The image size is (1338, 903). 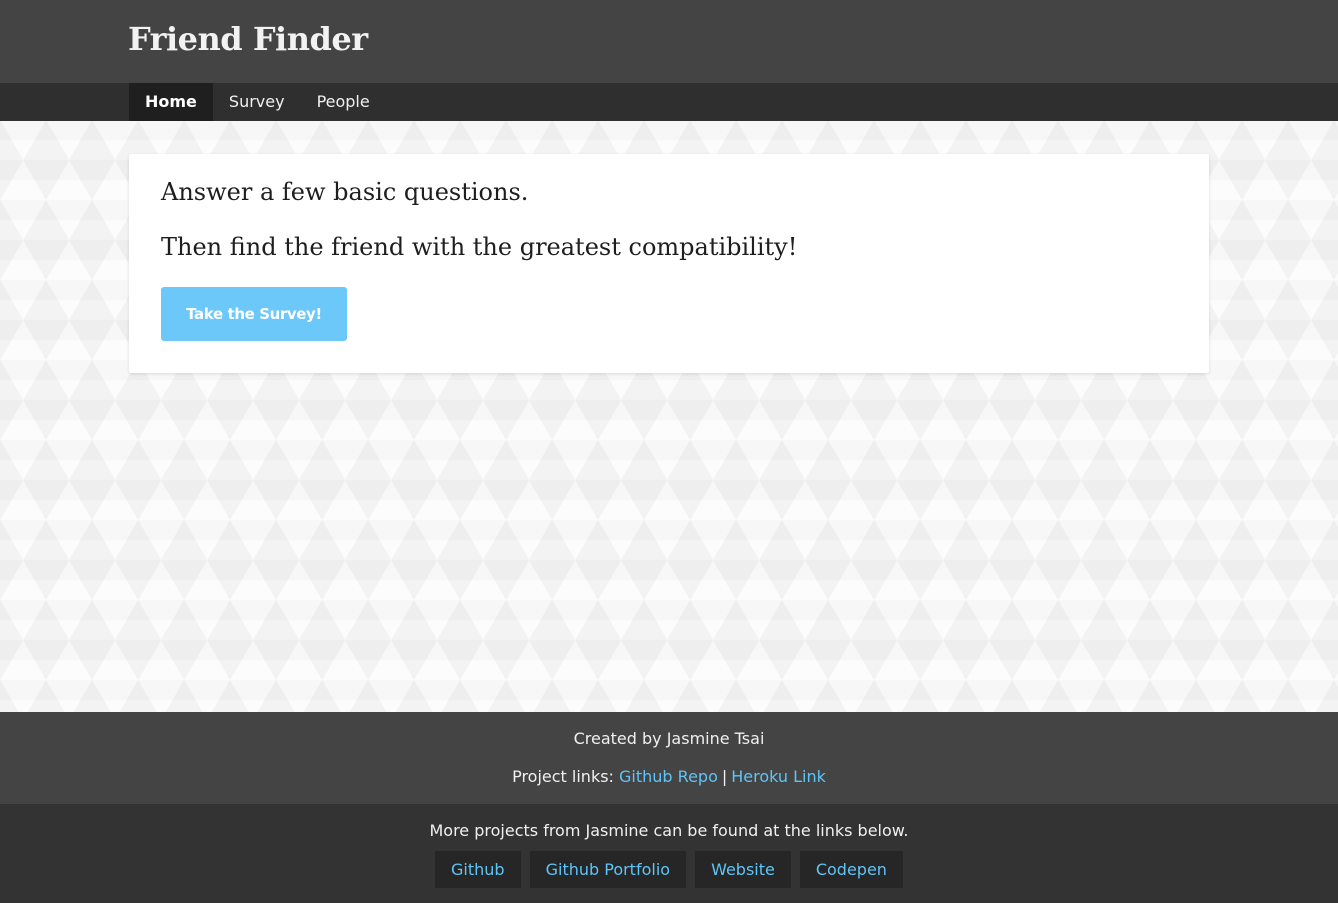 What do you see at coordinates (478, 869) in the screenshot?
I see `github-button: Github` at bounding box center [478, 869].